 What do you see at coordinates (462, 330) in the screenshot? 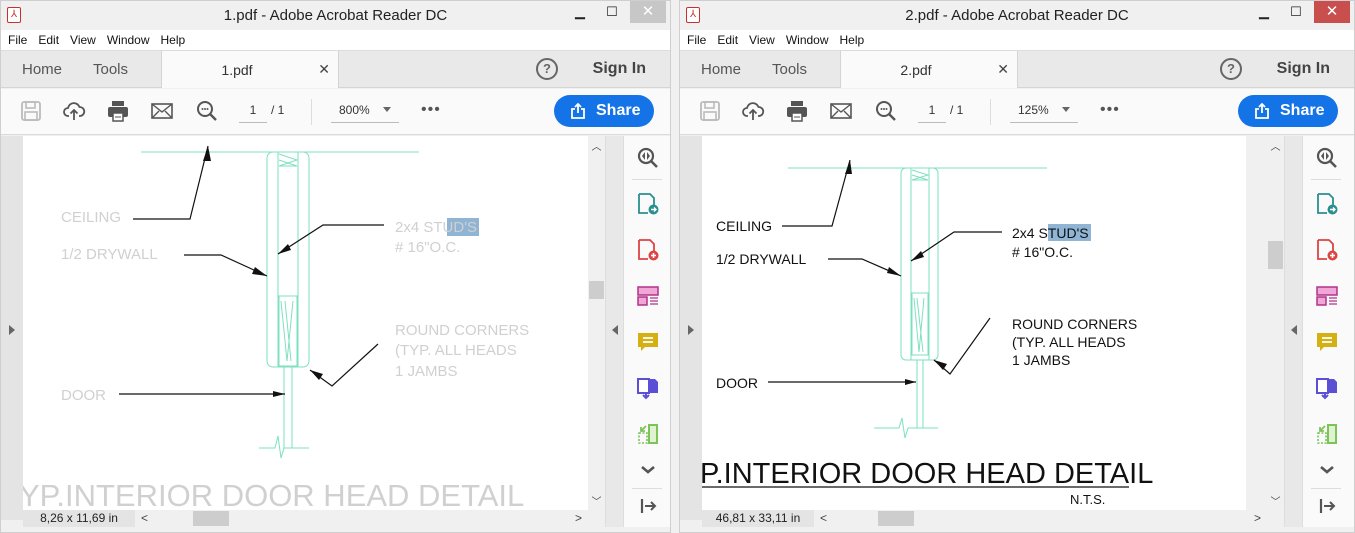
I see `label-corners-1: ROUND CORNERS` at bounding box center [462, 330].